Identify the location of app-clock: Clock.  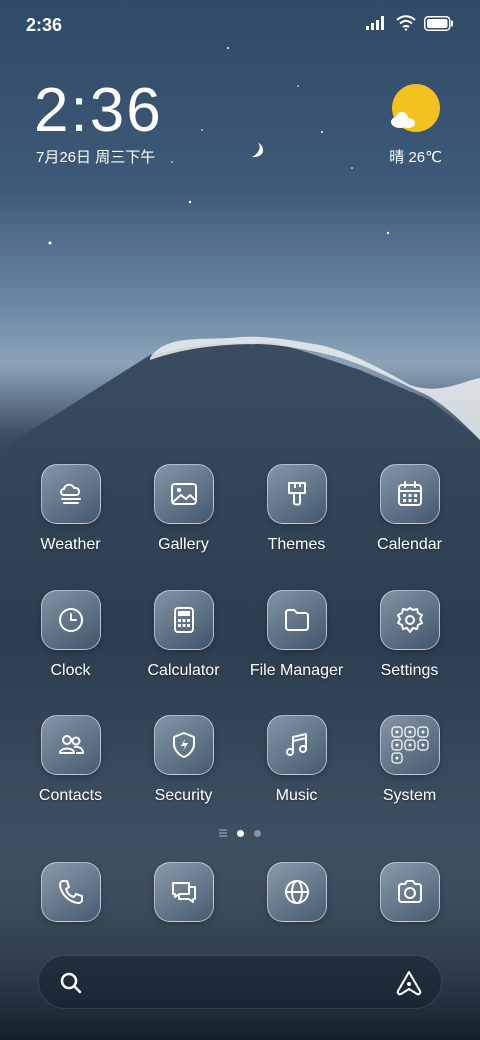
(70, 635).